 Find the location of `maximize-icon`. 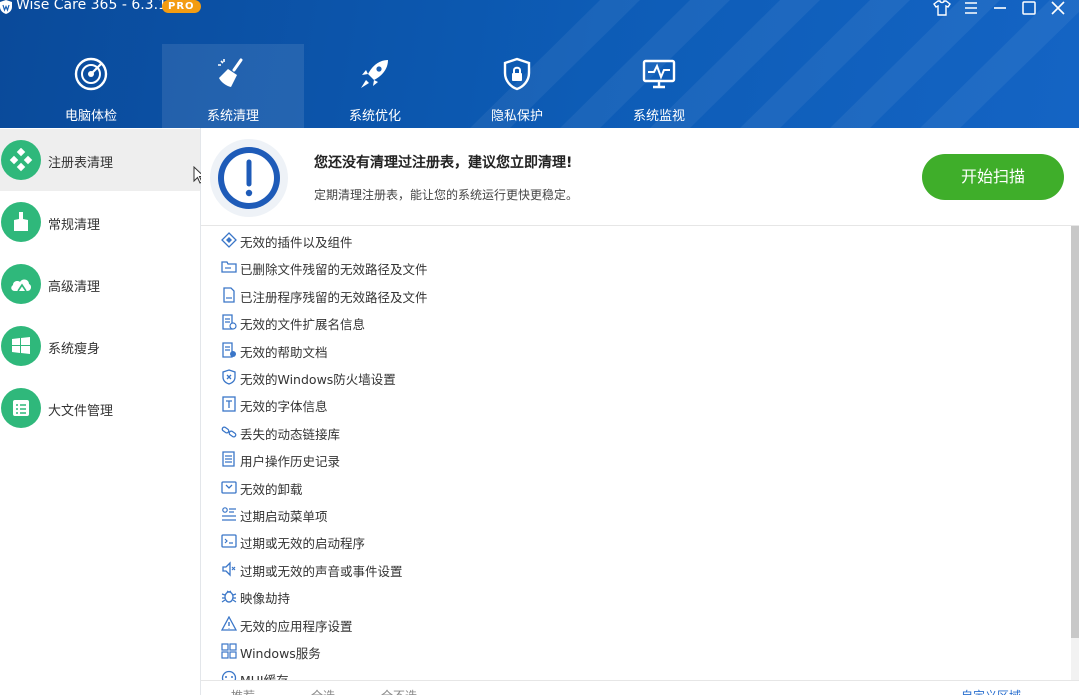

maximize-icon is located at coordinates (1031, 8).